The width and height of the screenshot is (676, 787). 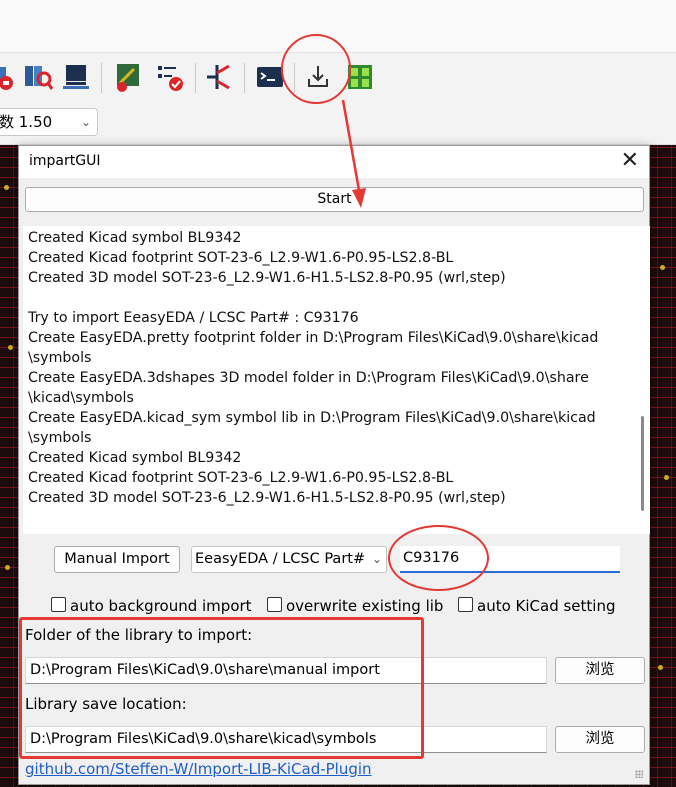 What do you see at coordinates (221, 688) in the screenshot?
I see `annotation-rectangle` at bounding box center [221, 688].